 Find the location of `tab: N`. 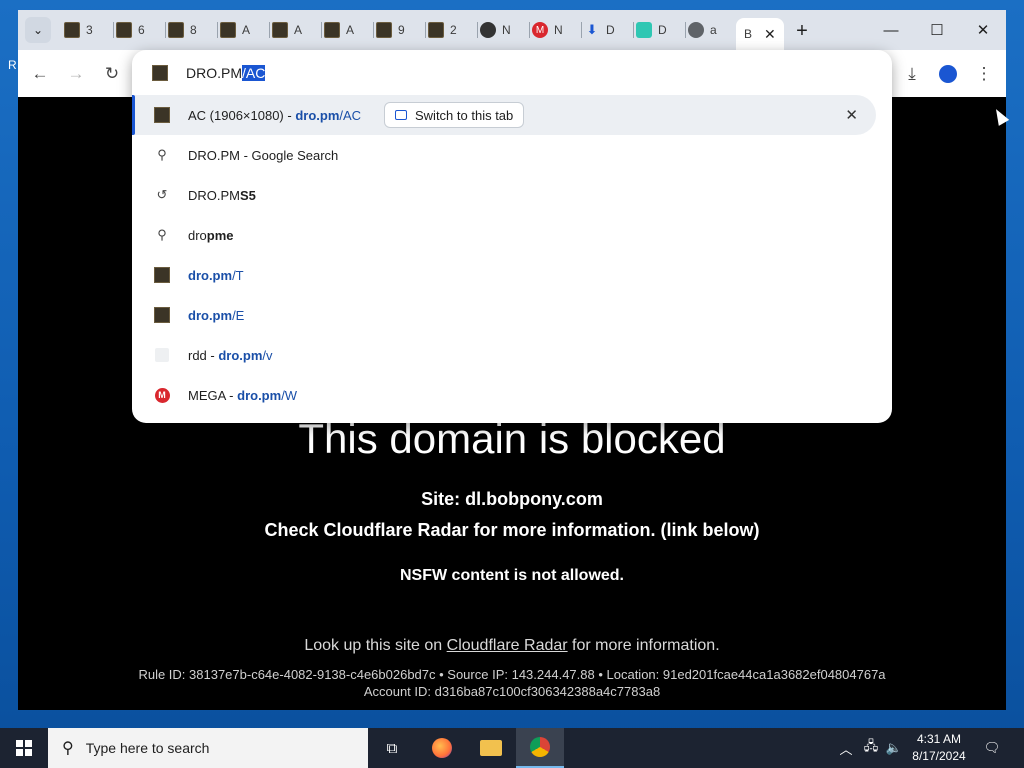

tab: N is located at coordinates (505, 30).